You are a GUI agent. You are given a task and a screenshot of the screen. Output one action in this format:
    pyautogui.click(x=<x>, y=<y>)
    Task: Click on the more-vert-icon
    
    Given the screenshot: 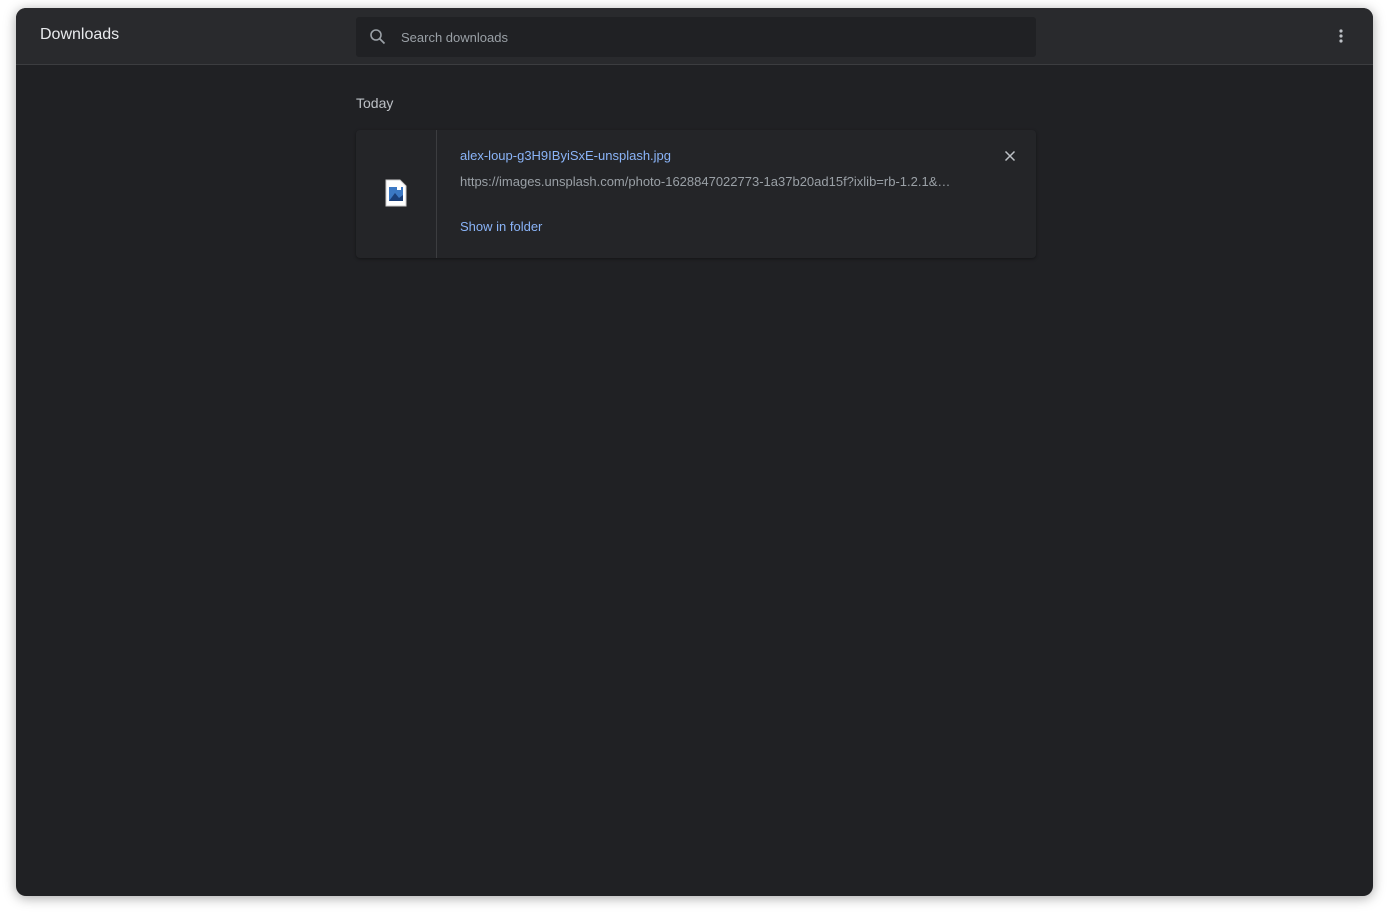 What is the action you would take?
    pyautogui.click(x=1341, y=36)
    